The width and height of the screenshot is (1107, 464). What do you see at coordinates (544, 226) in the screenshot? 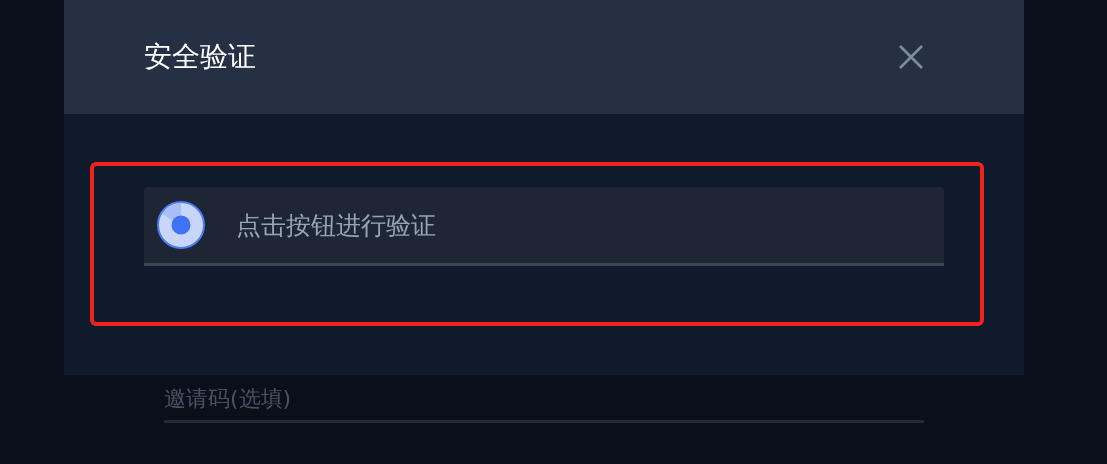
I see `verify-button: 点击按钮进行验证` at bounding box center [544, 226].